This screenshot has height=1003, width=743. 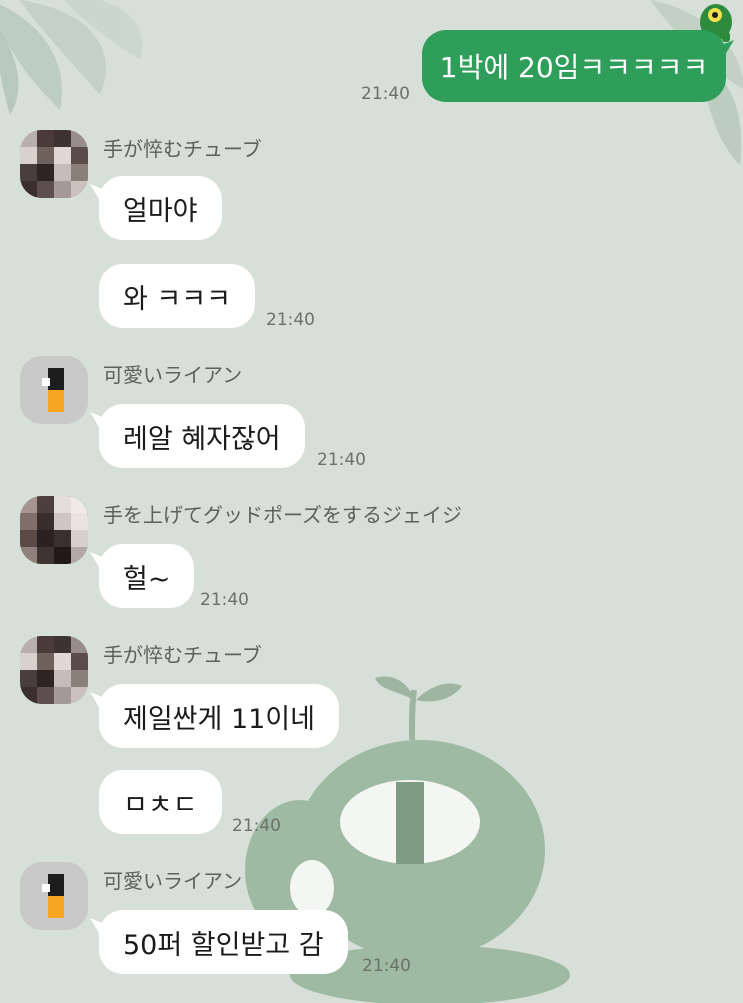 I want to click on received-message-bubble: 와 ㅋㅋㅋ, so click(x=177, y=296).